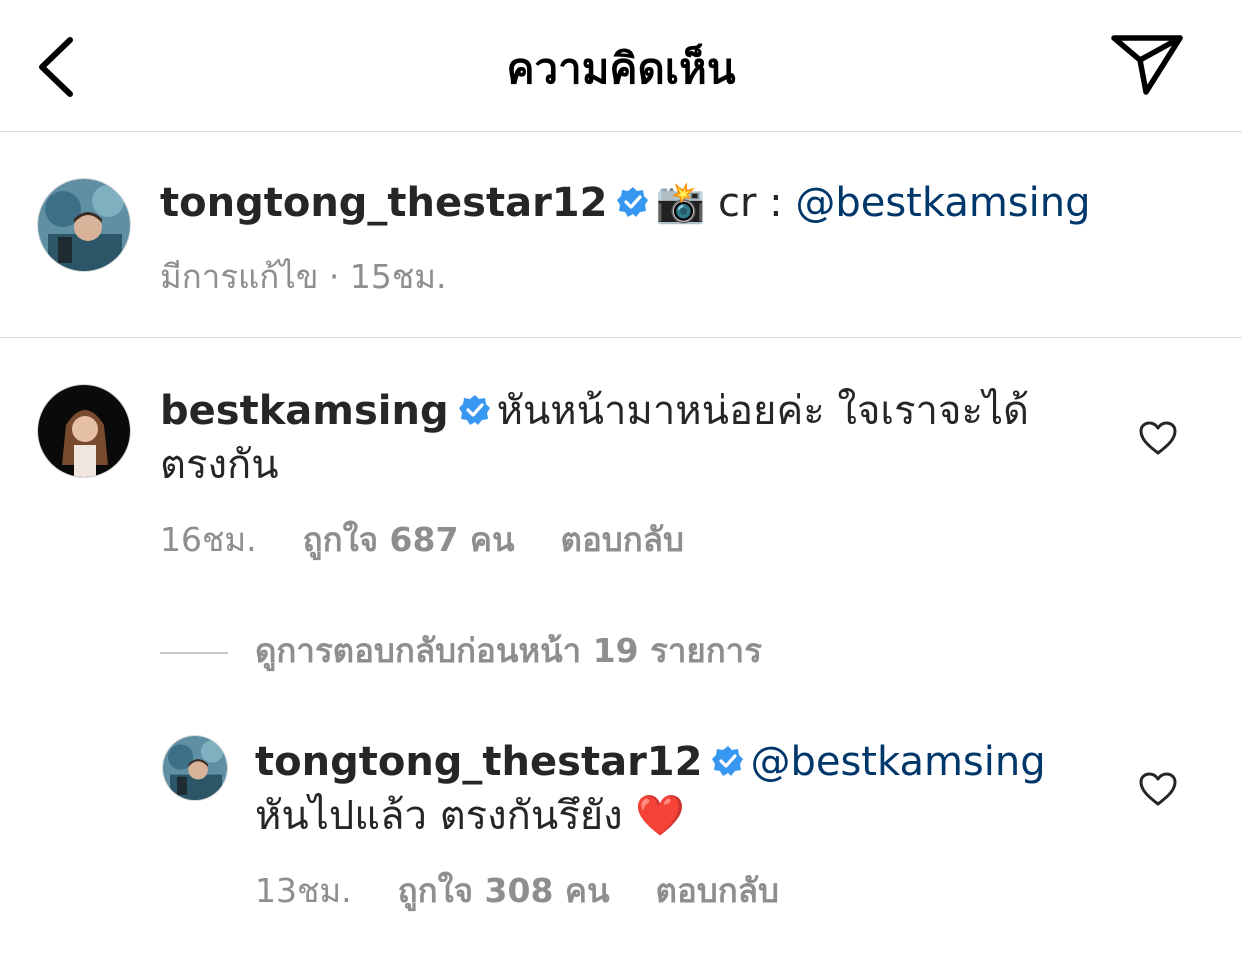 The width and height of the screenshot is (1242, 957). I want to click on reply-username: tongtong_thestar12, so click(478, 762).